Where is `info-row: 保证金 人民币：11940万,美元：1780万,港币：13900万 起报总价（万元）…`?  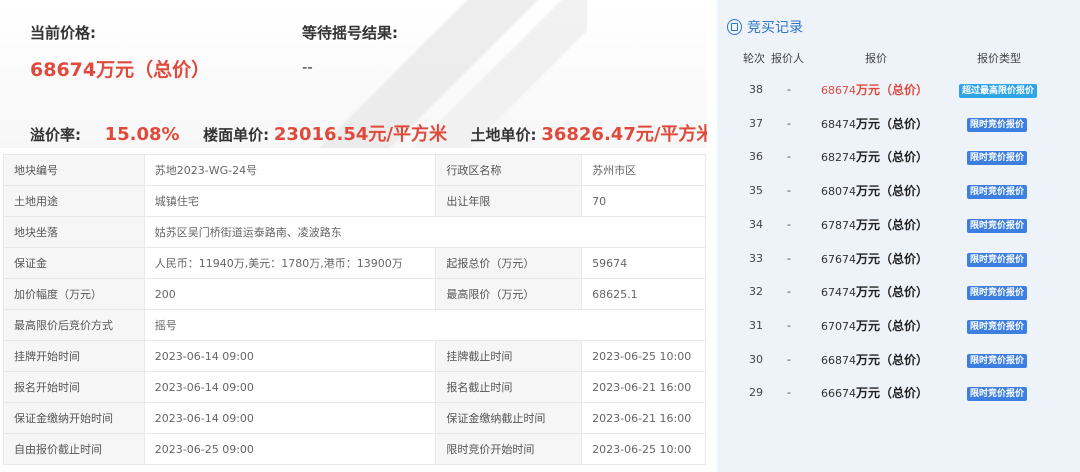
info-row: 保证金 人民币：11940万,美元：1780万,港币：13900万 起报总价（万元）… is located at coordinates (354, 263).